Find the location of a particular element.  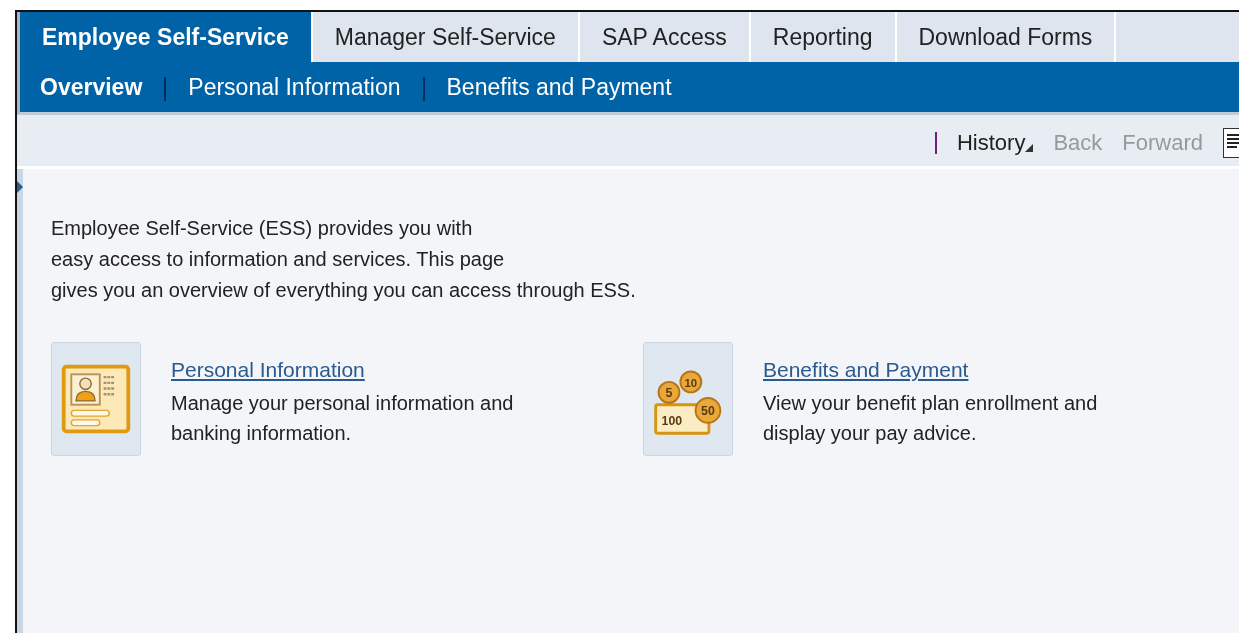

subnav-link: Benefits and Payment is located at coordinates (559, 87).